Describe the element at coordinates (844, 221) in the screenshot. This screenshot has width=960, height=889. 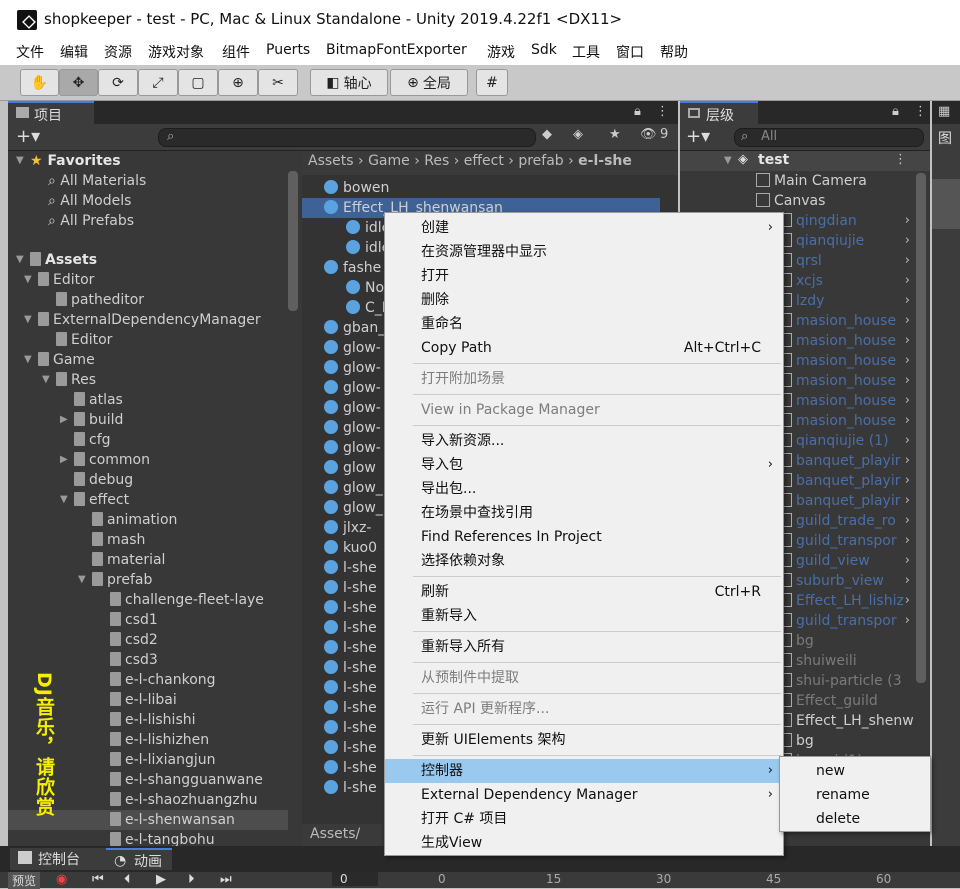
I see `hierarchy-item: qingdian ›` at that location.